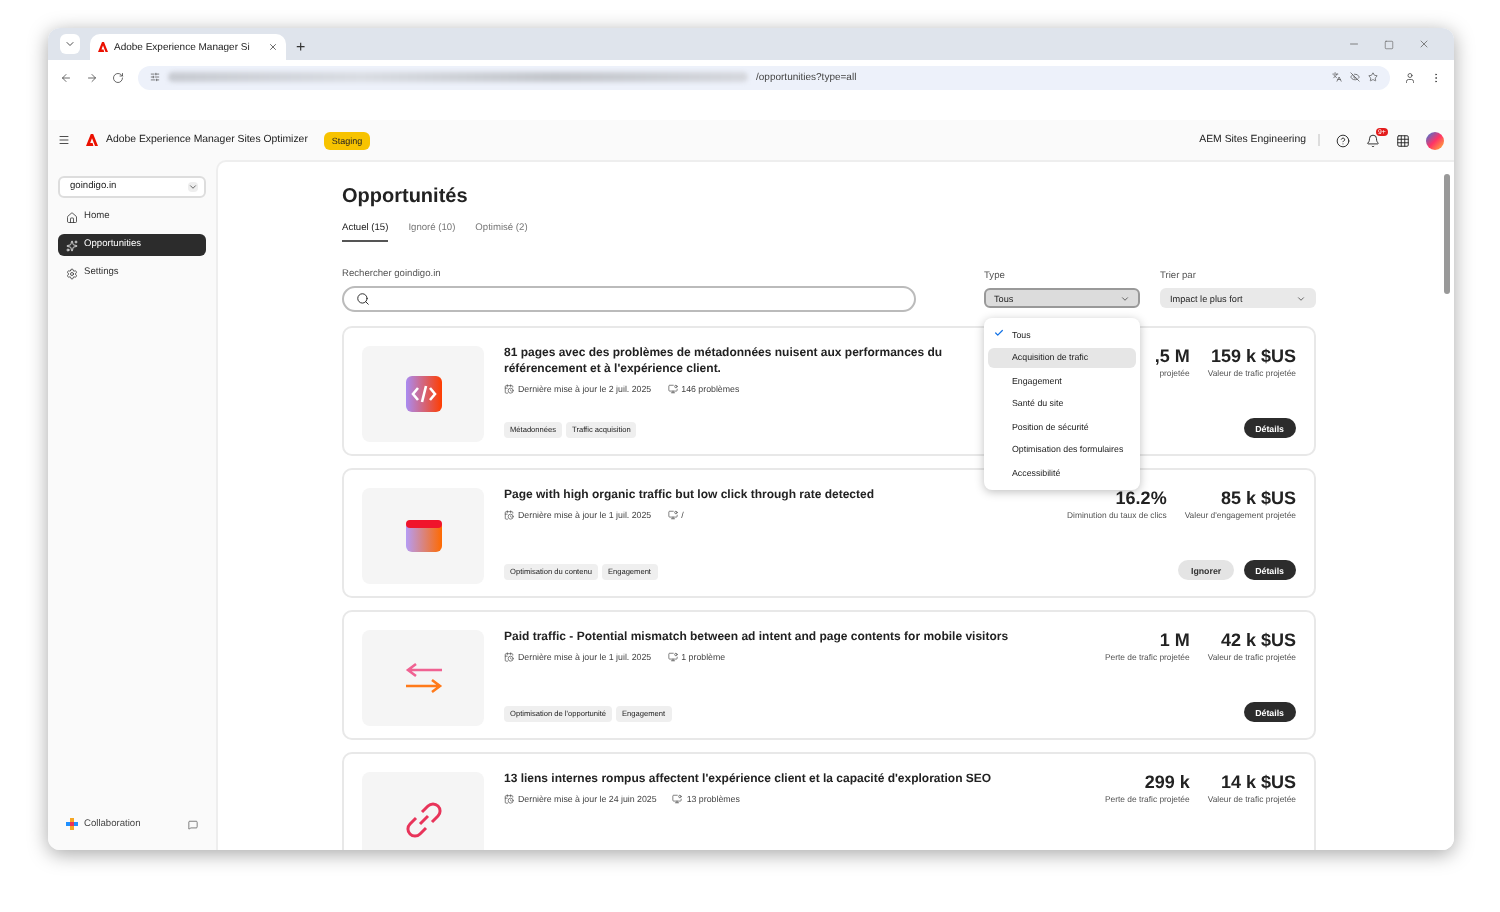  What do you see at coordinates (406, 197) in the screenshot?
I see `page-title: Opportunités` at bounding box center [406, 197].